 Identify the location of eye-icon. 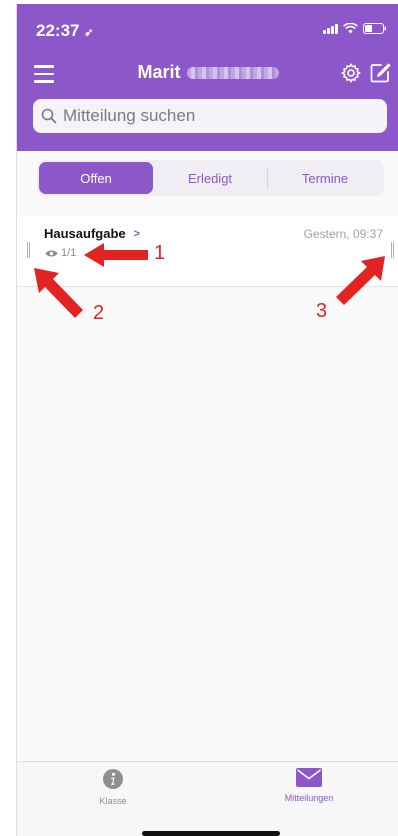
(51, 253).